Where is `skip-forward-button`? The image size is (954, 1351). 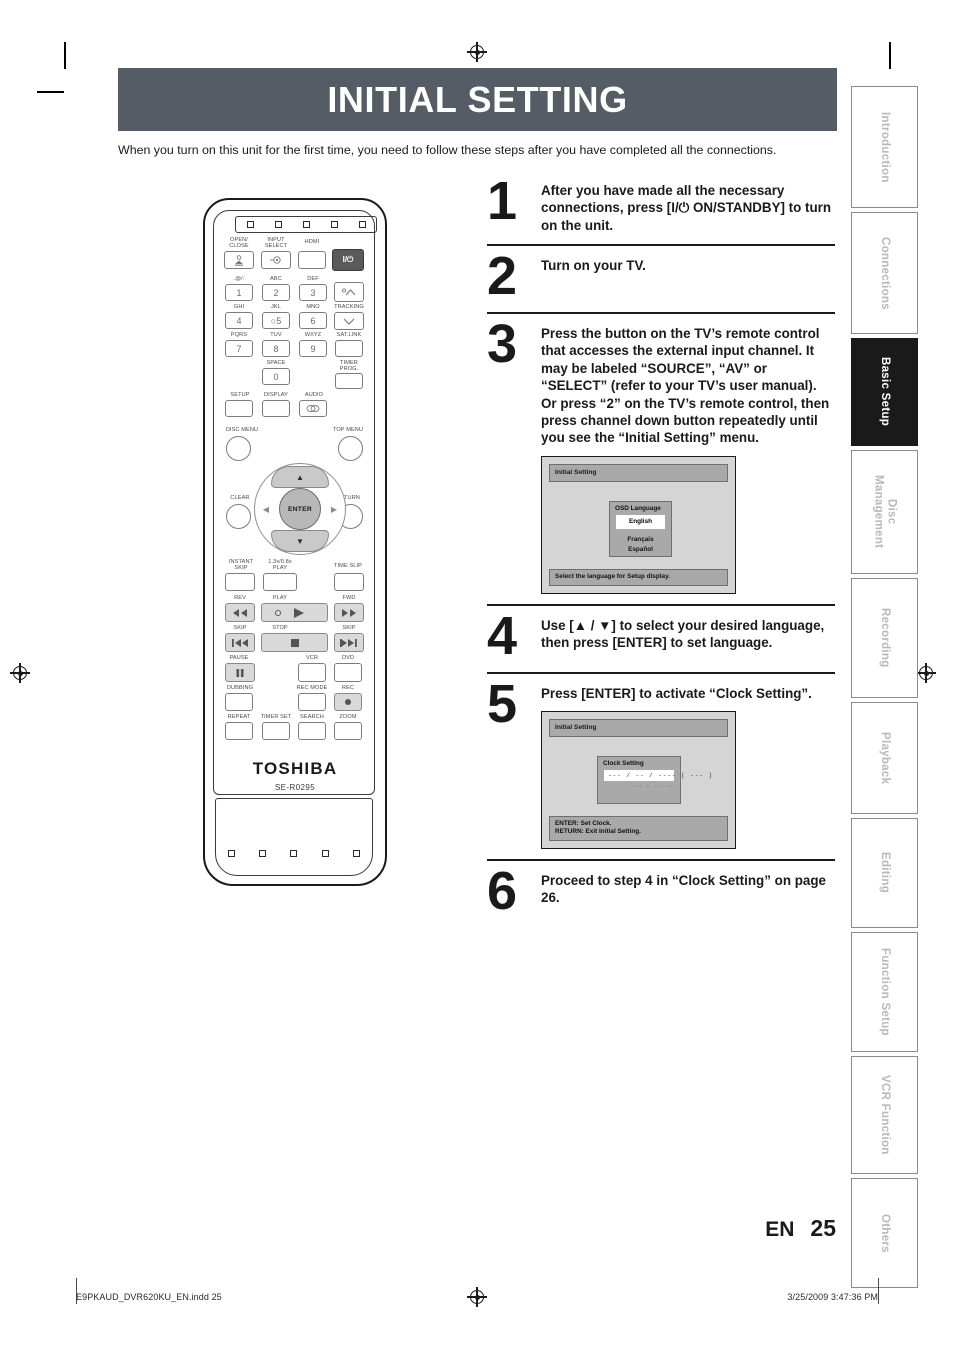 skip-forward-button is located at coordinates (349, 642).